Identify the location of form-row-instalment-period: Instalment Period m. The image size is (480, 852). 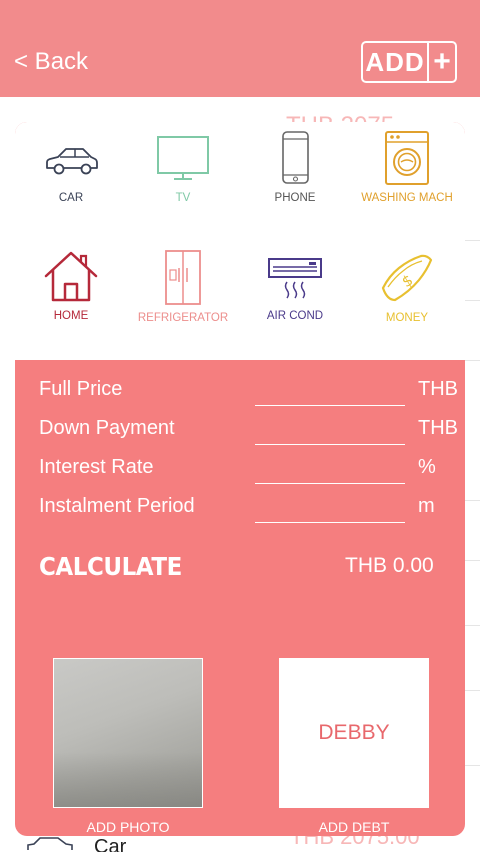
(252, 510).